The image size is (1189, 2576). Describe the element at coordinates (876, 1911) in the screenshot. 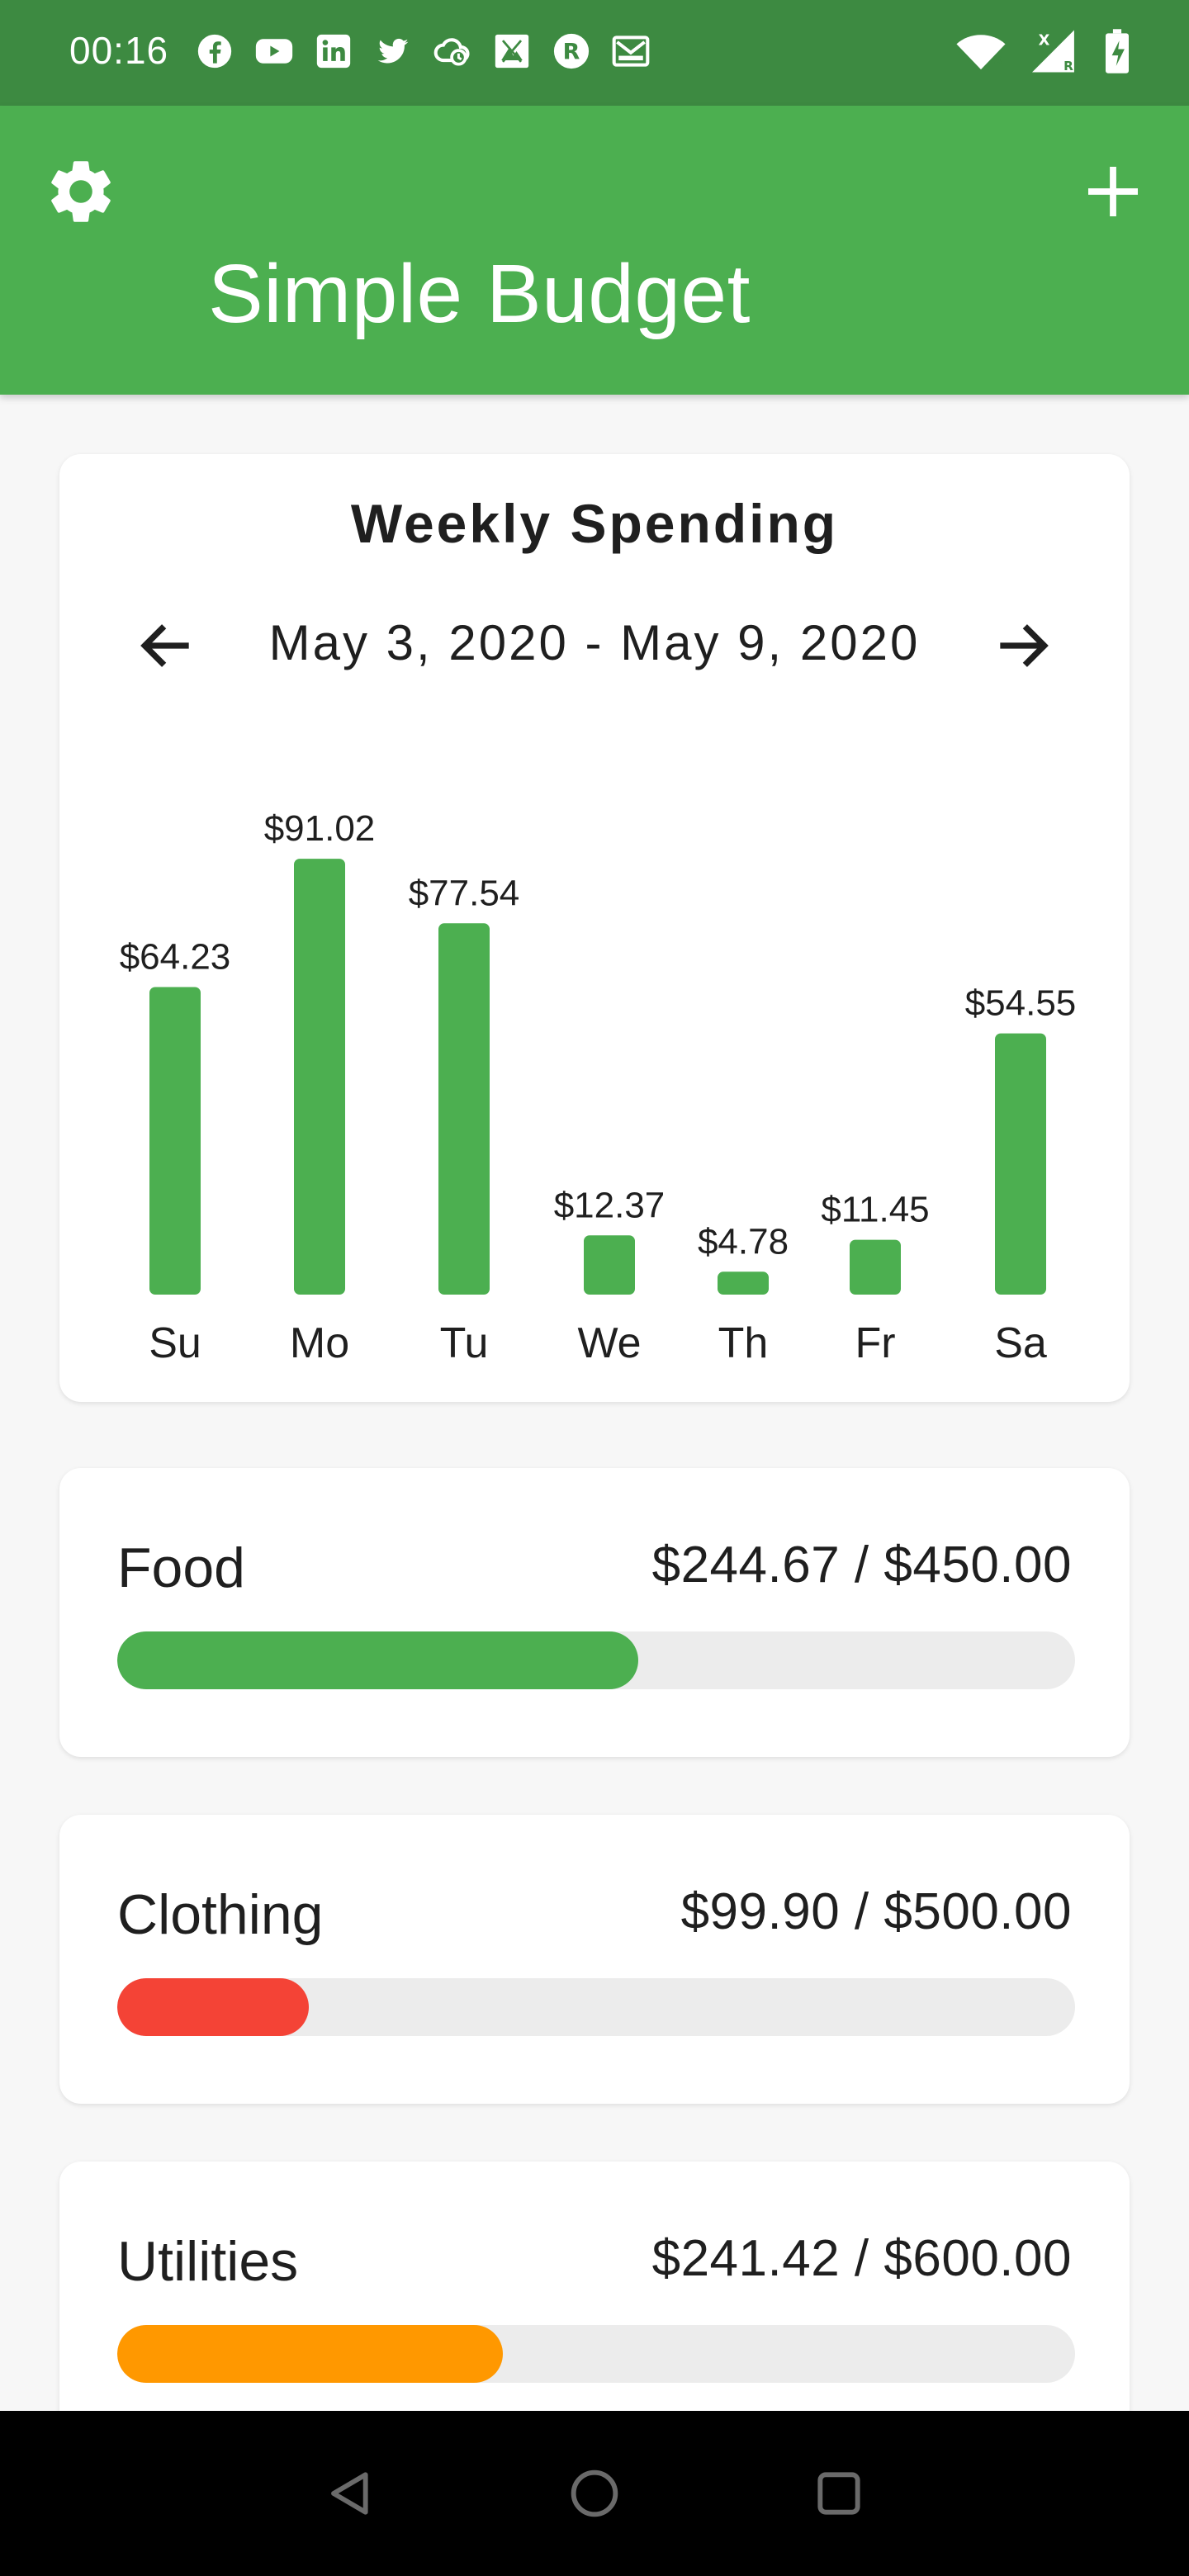

I see `budget-amount: $99.90 / $500.00` at that location.